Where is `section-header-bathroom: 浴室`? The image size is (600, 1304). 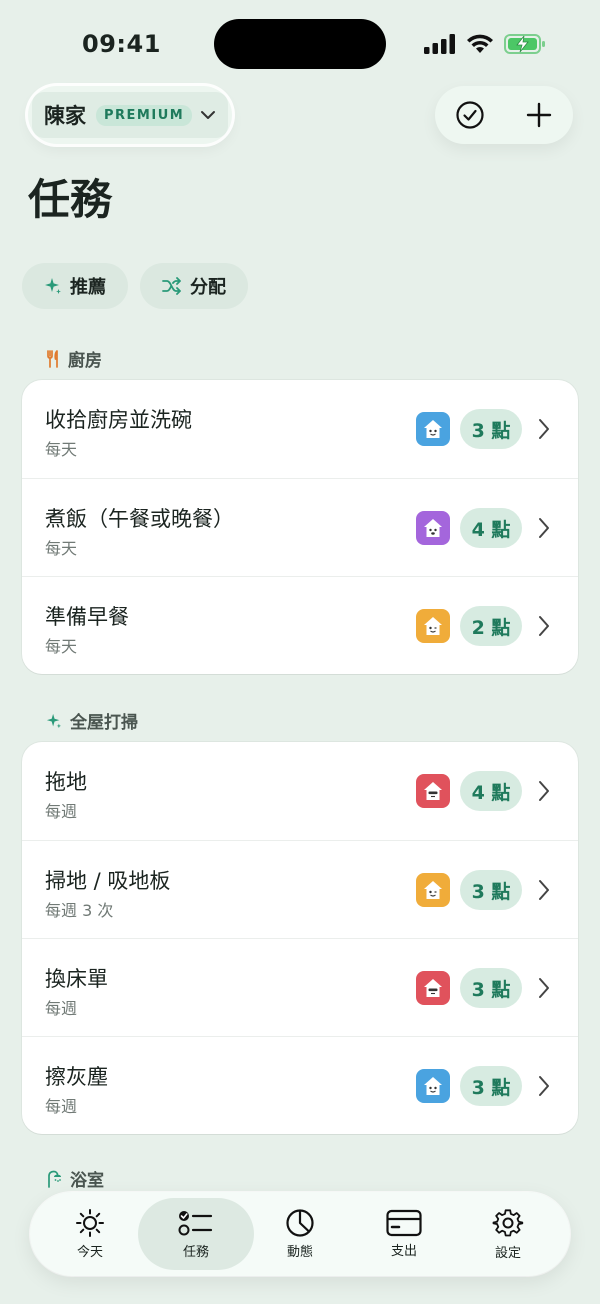 section-header-bathroom: 浴室 is located at coordinates (75, 1178).